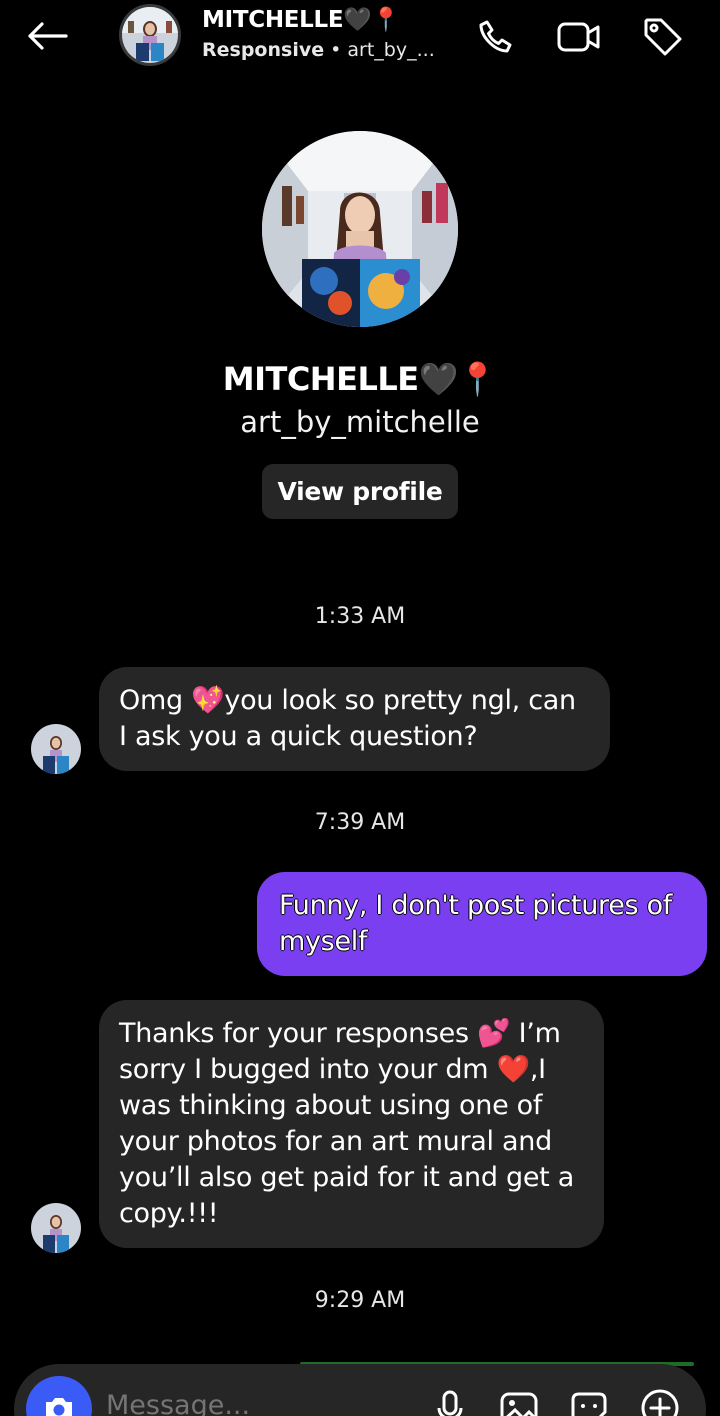  I want to click on header-avatar, so click(150, 35).